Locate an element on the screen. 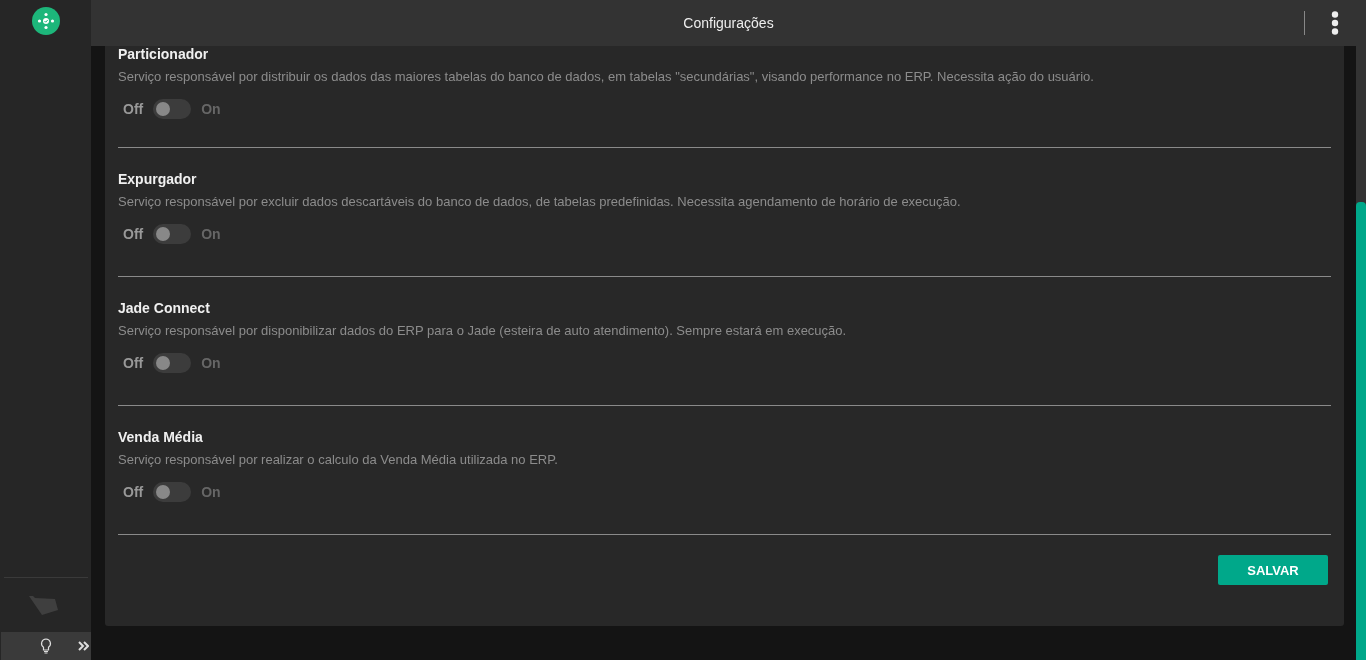  scrollbar-thumb is located at coordinates (1361, 431).